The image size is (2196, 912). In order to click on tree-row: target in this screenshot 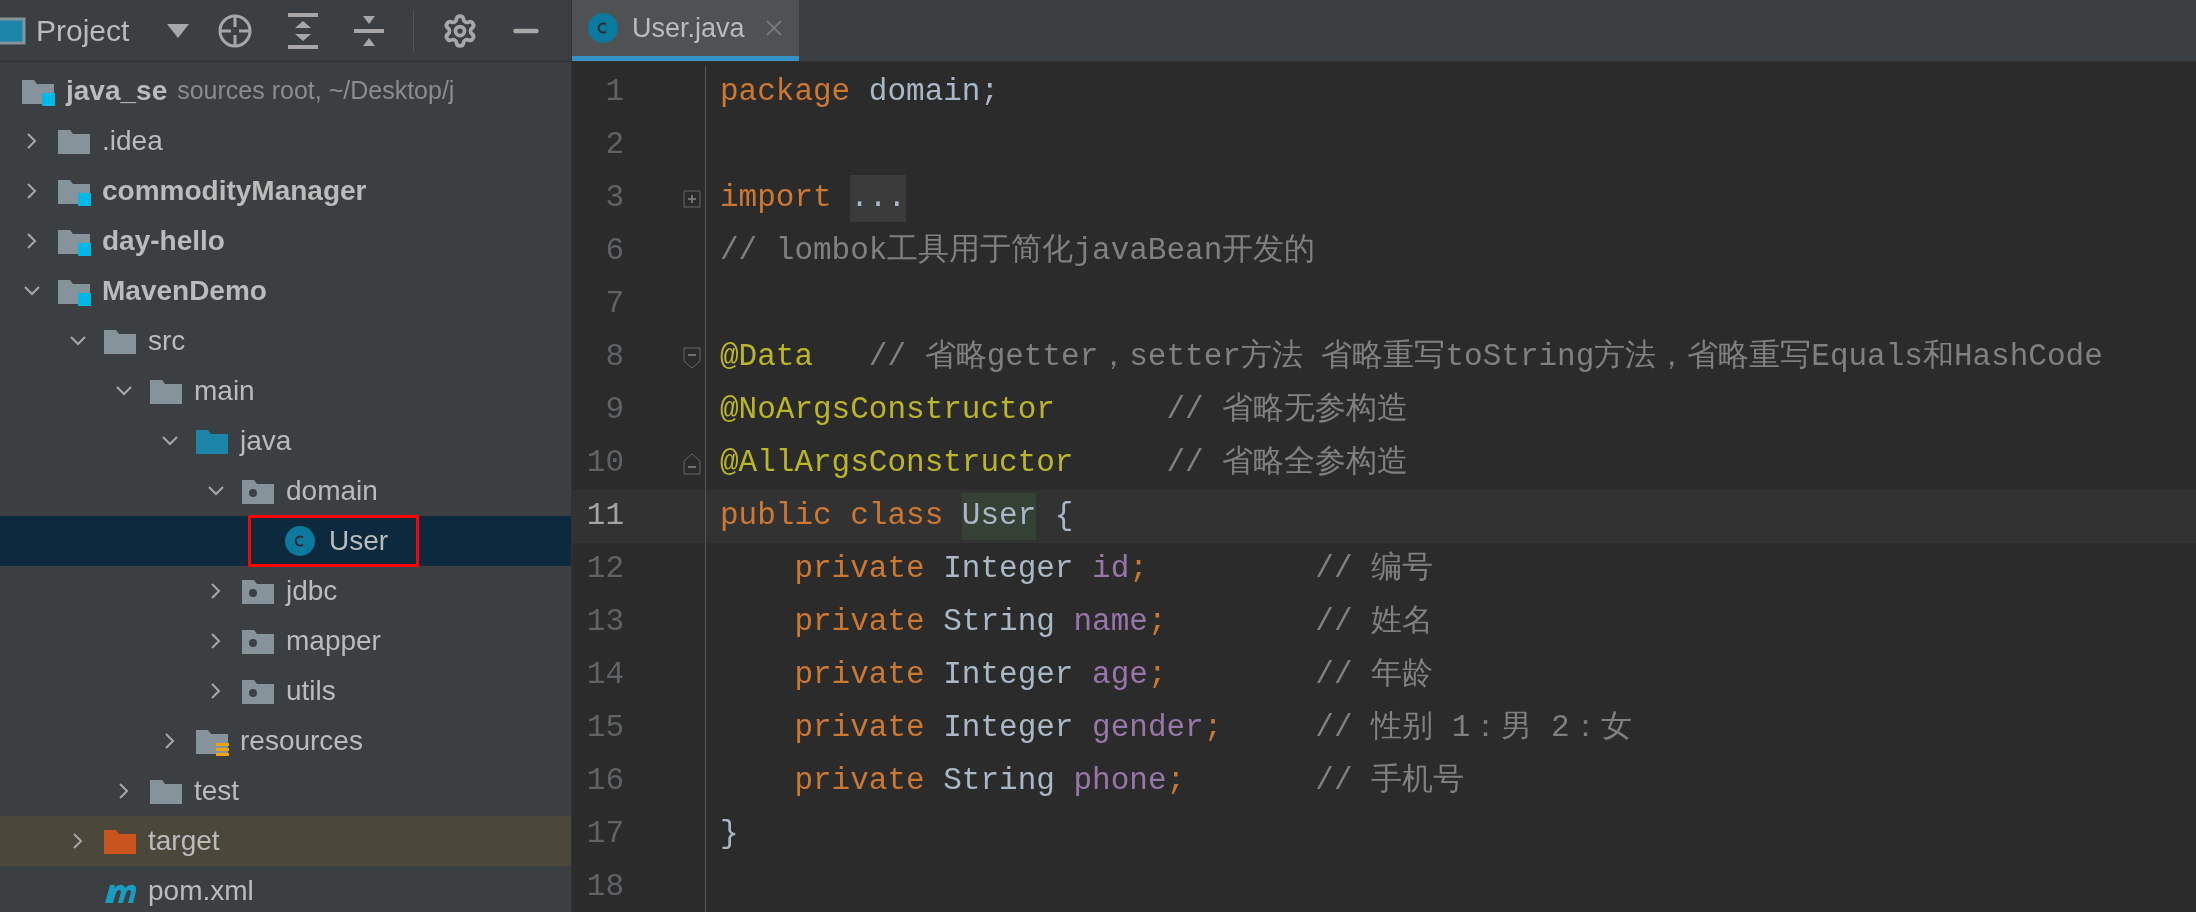, I will do `click(285, 841)`.